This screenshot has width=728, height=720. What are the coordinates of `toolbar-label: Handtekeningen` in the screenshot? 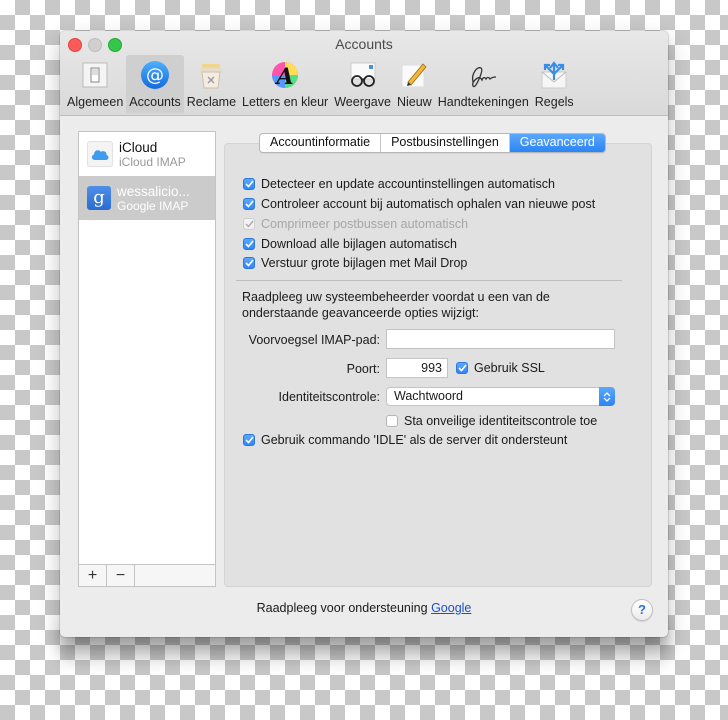 It's located at (483, 102).